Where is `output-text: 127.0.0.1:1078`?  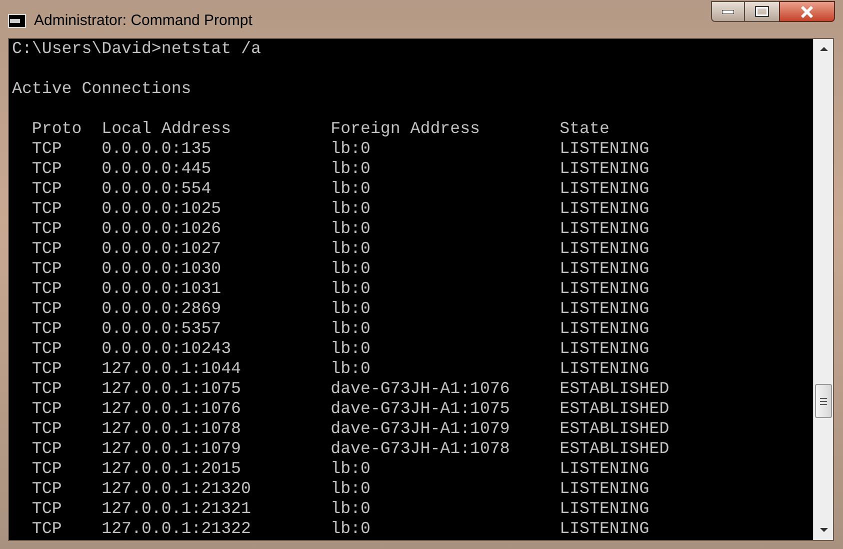
output-text: 127.0.0.1:1078 is located at coordinates (172, 428).